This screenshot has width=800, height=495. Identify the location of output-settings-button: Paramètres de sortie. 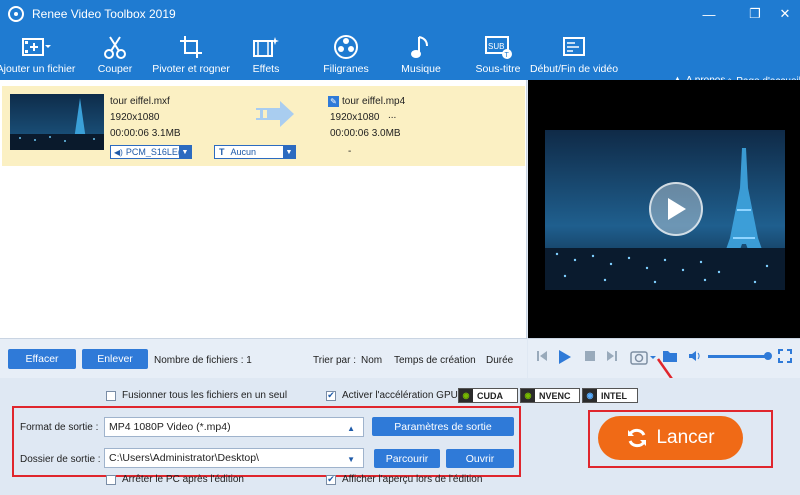
(443, 426).